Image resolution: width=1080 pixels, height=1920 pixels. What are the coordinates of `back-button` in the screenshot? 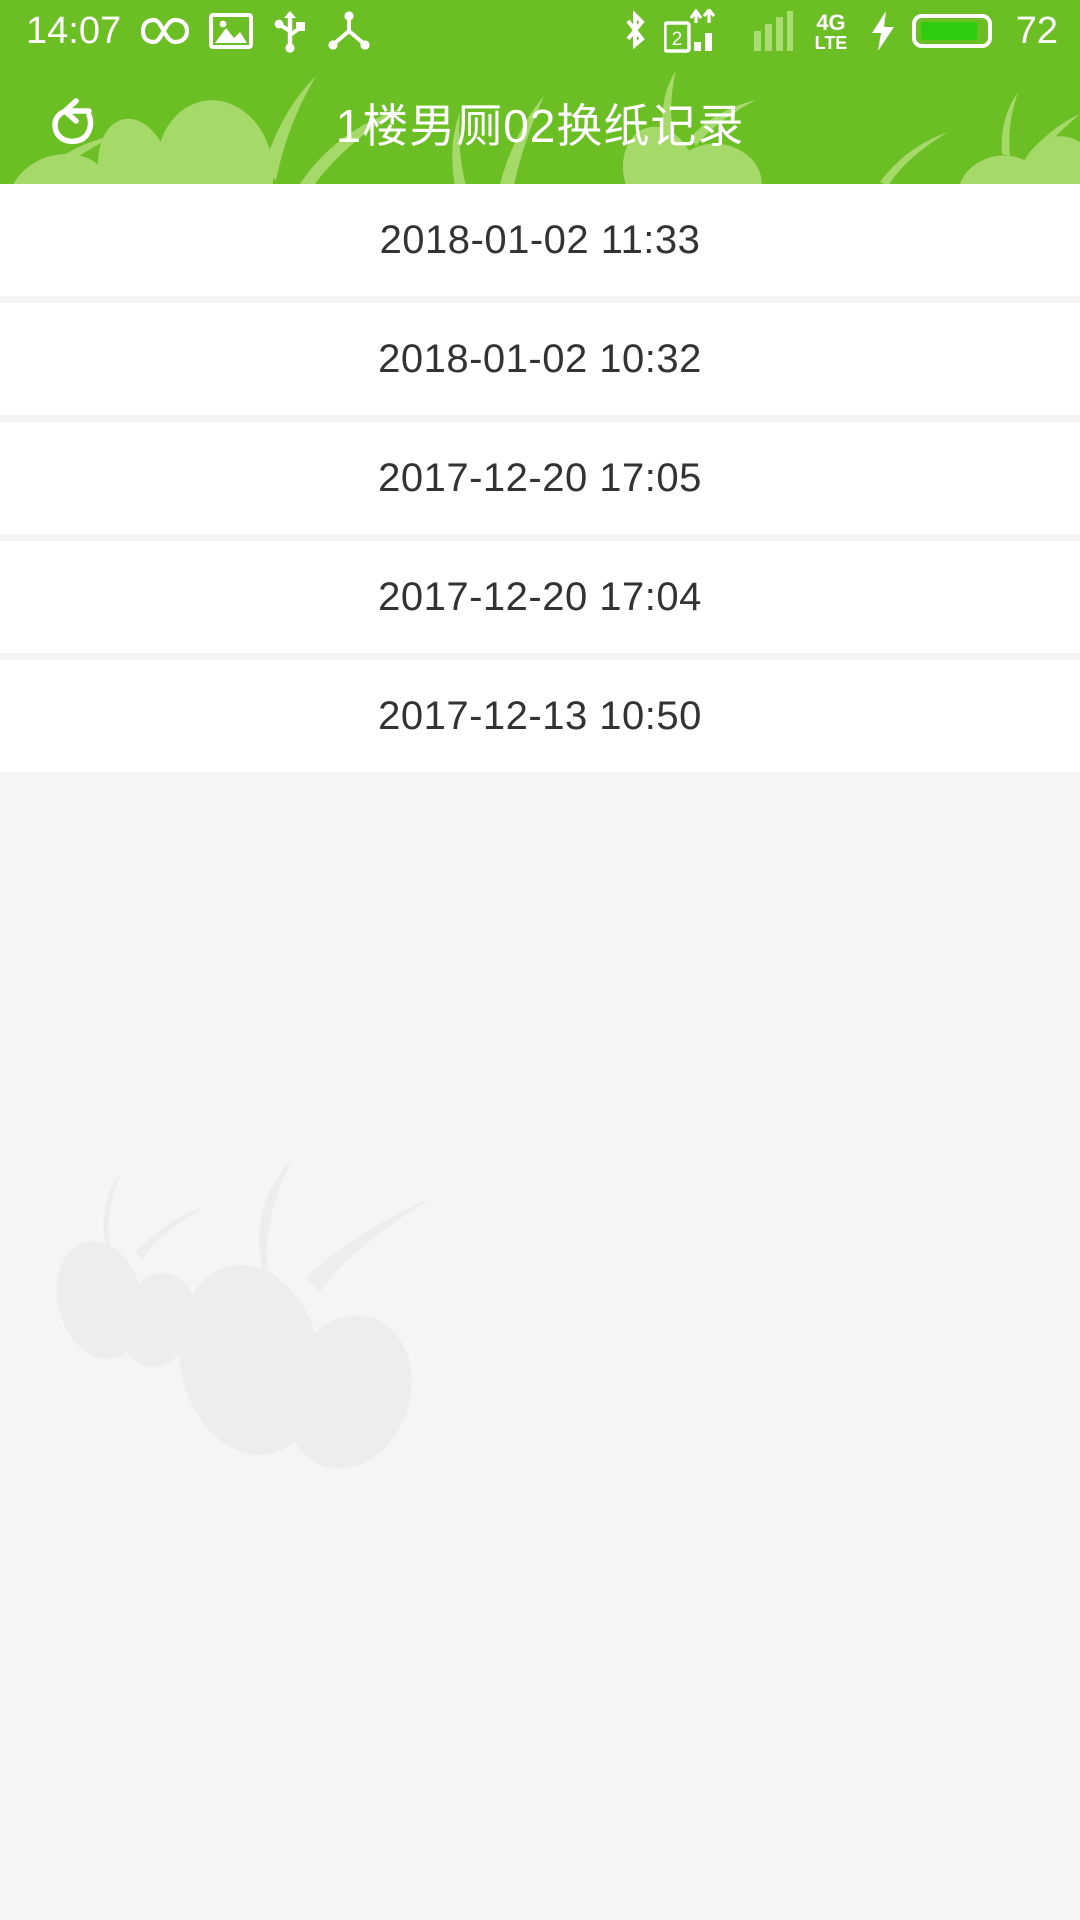 It's located at (76, 123).